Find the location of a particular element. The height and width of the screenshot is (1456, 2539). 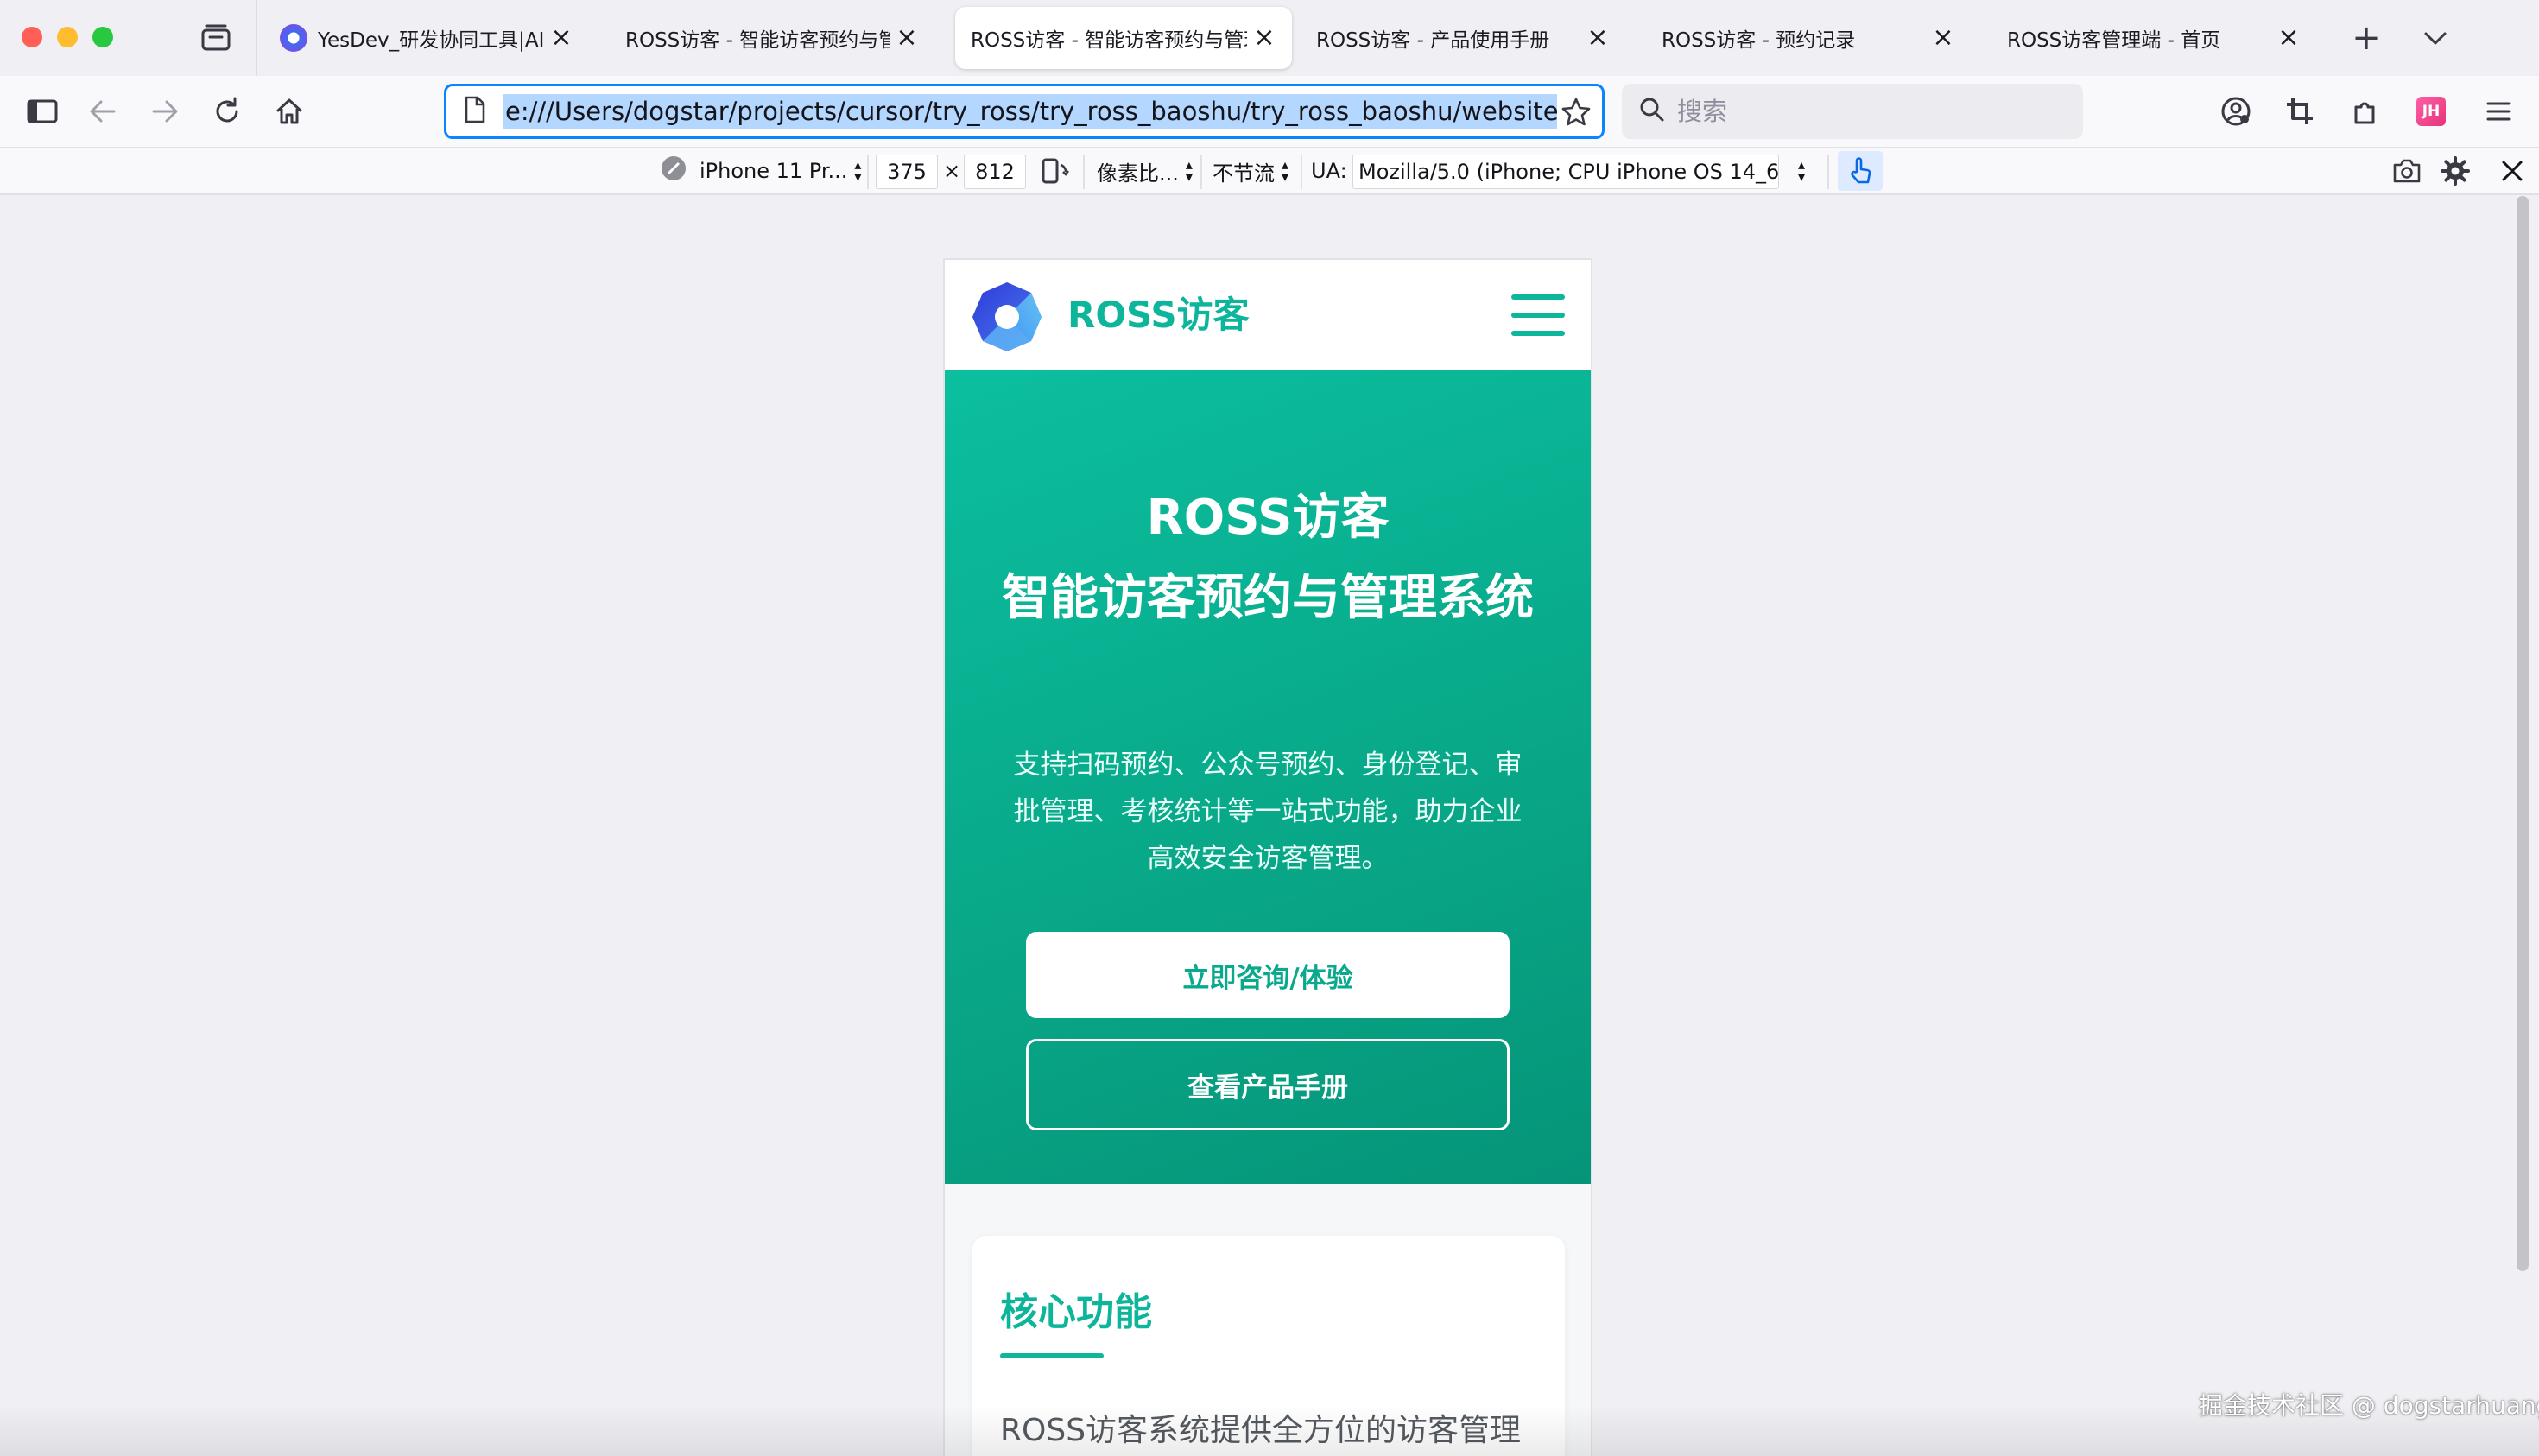

tab-title: ROSS访客管理端 - 首页 is located at coordinates (2114, 40).